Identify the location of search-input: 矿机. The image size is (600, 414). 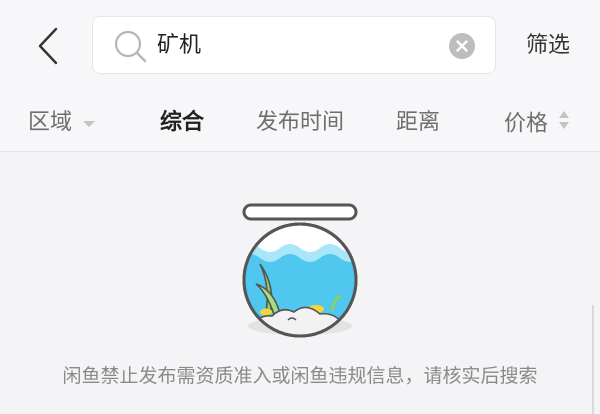
(294, 45).